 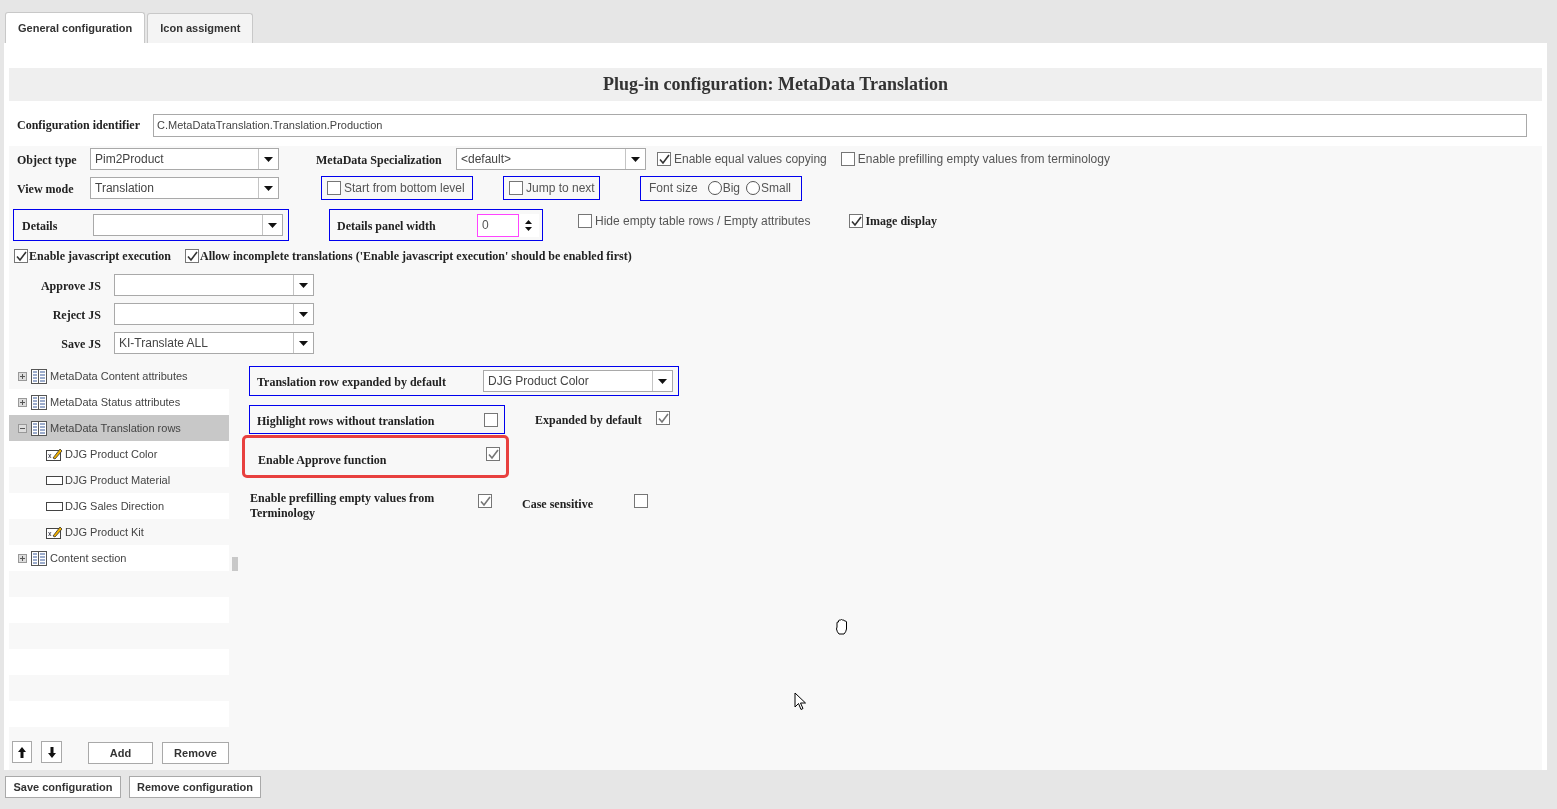 What do you see at coordinates (351, 382) in the screenshot?
I see `field-label: Translation row expanded by default` at bounding box center [351, 382].